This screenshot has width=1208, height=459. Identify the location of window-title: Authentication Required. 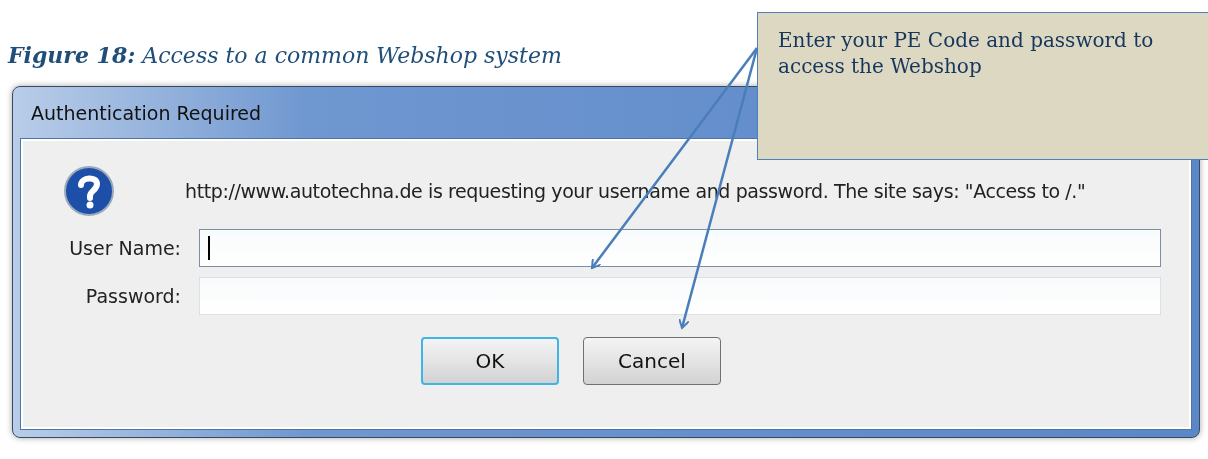
(146, 113).